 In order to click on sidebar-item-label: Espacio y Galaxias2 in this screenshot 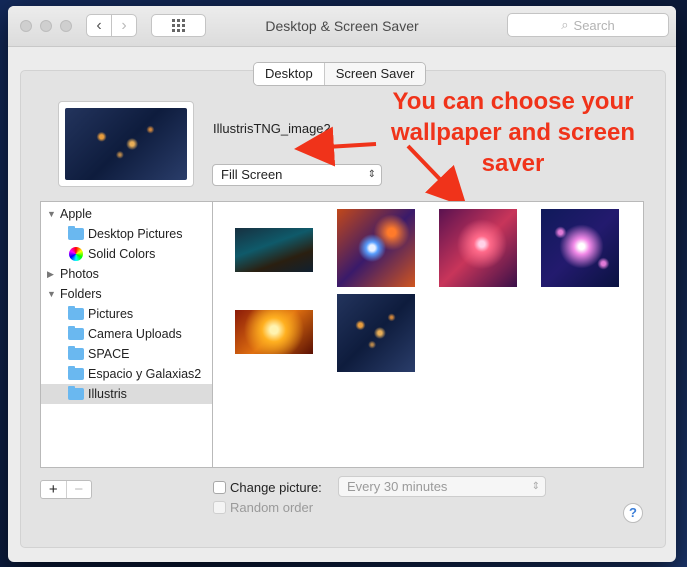, I will do `click(145, 374)`.